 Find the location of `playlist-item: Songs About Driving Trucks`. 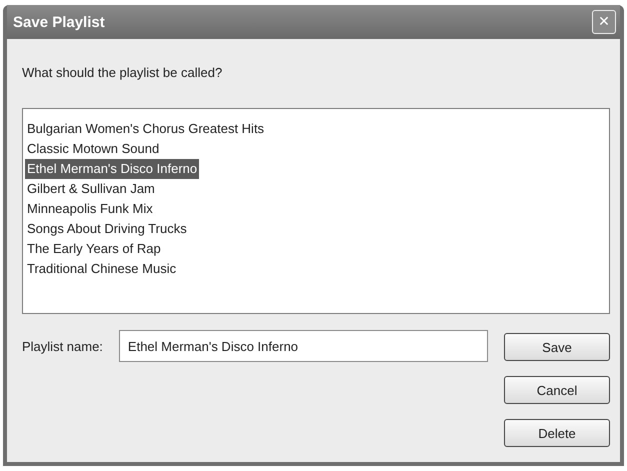

playlist-item: Songs About Driving Trucks is located at coordinates (107, 229).